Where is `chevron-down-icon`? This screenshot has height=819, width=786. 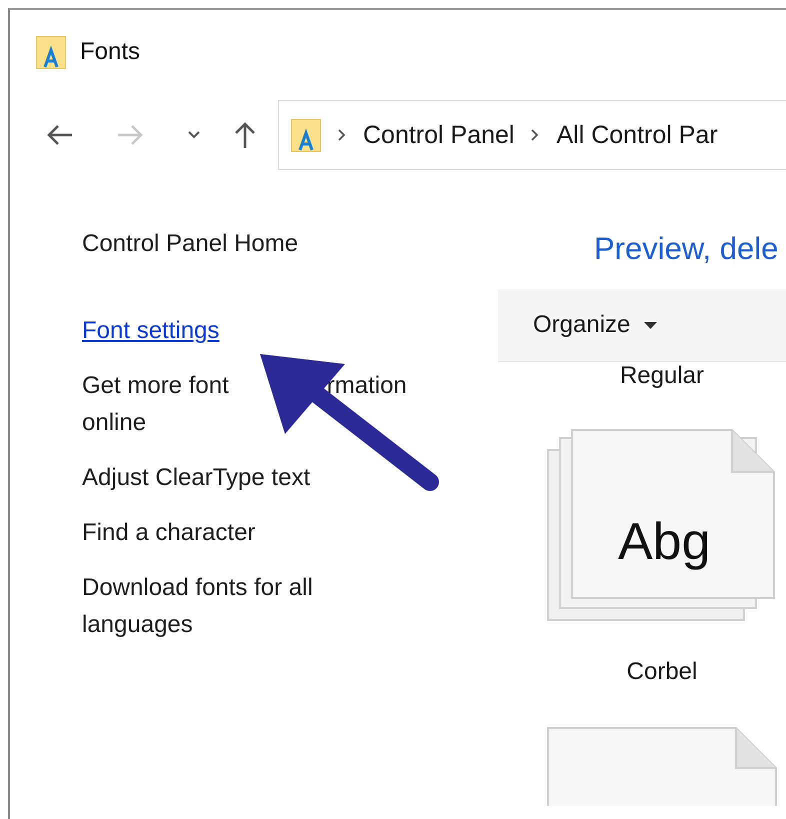
chevron-down-icon is located at coordinates (194, 135).